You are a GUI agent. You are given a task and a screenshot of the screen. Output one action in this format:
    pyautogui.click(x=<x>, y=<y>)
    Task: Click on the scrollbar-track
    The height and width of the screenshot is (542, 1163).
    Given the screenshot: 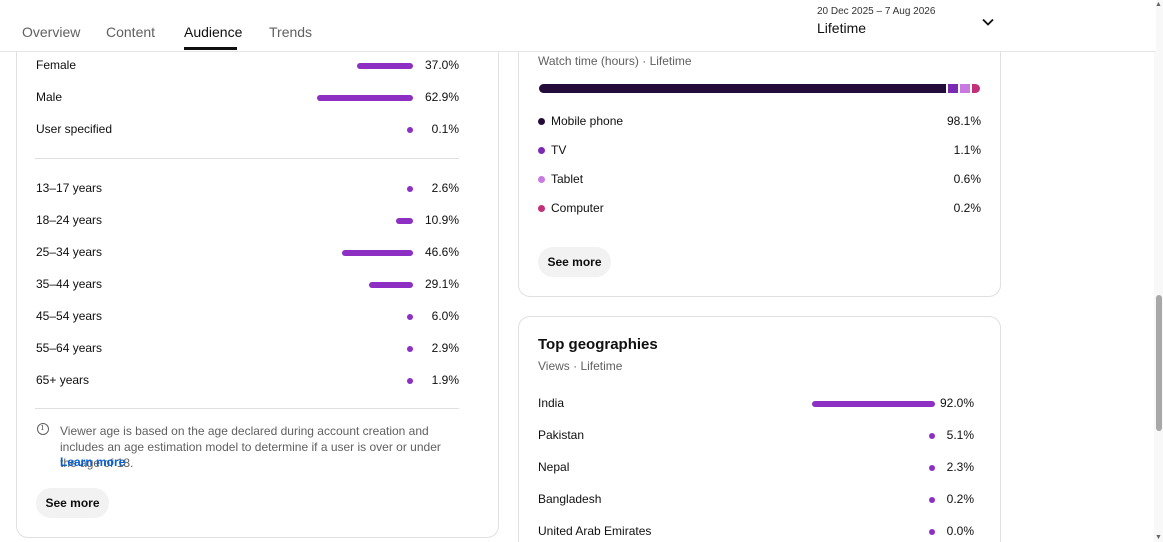 What is the action you would take?
    pyautogui.click(x=1158, y=271)
    